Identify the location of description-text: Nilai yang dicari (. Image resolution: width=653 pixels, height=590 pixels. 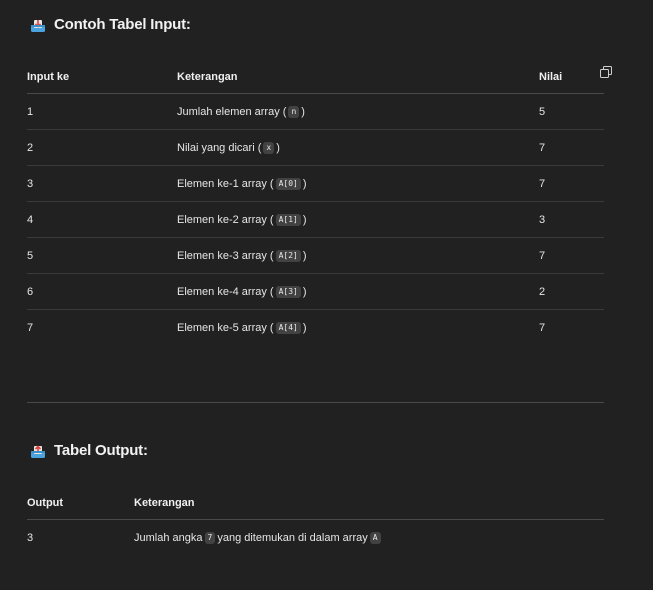
(219, 147).